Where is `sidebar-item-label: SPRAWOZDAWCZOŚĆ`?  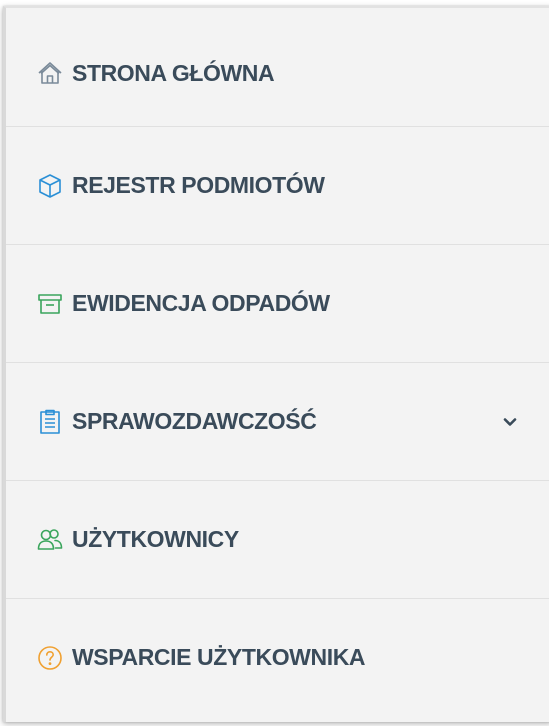
sidebar-item-label: SPRAWOZDAWCZOŚĆ is located at coordinates (194, 421).